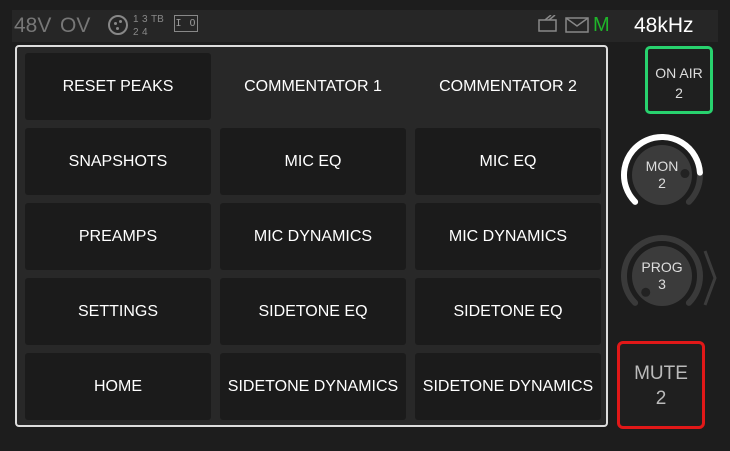 Image resolution: width=730 pixels, height=451 pixels. I want to click on snapshots-button: SNAPSHOTS, so click(118, 161).